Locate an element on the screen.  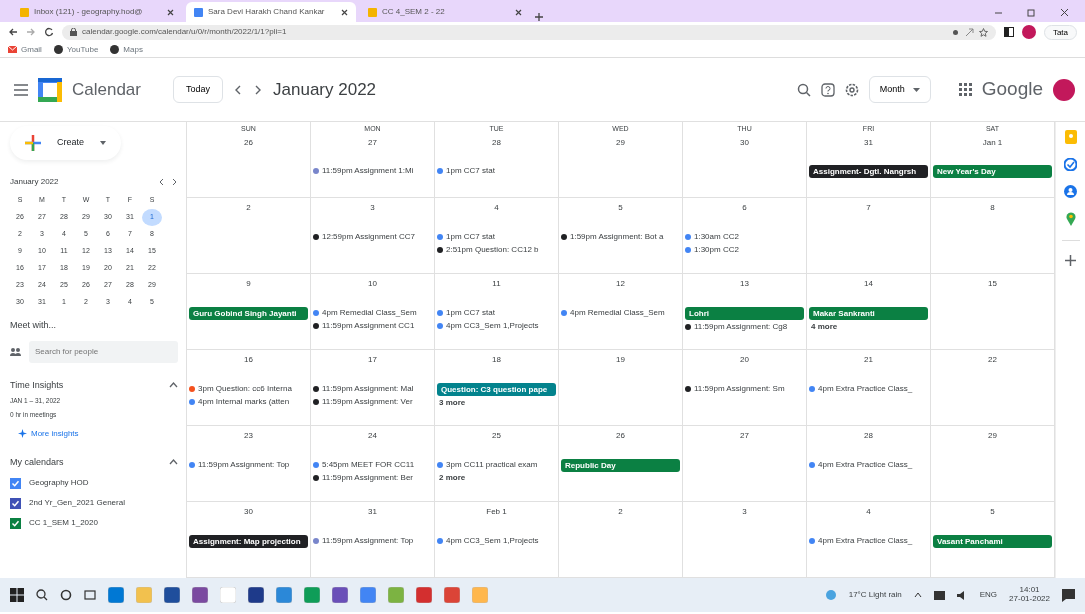
event-chip: 3pm CC11 practical exam is located at coordinates (496, 465).